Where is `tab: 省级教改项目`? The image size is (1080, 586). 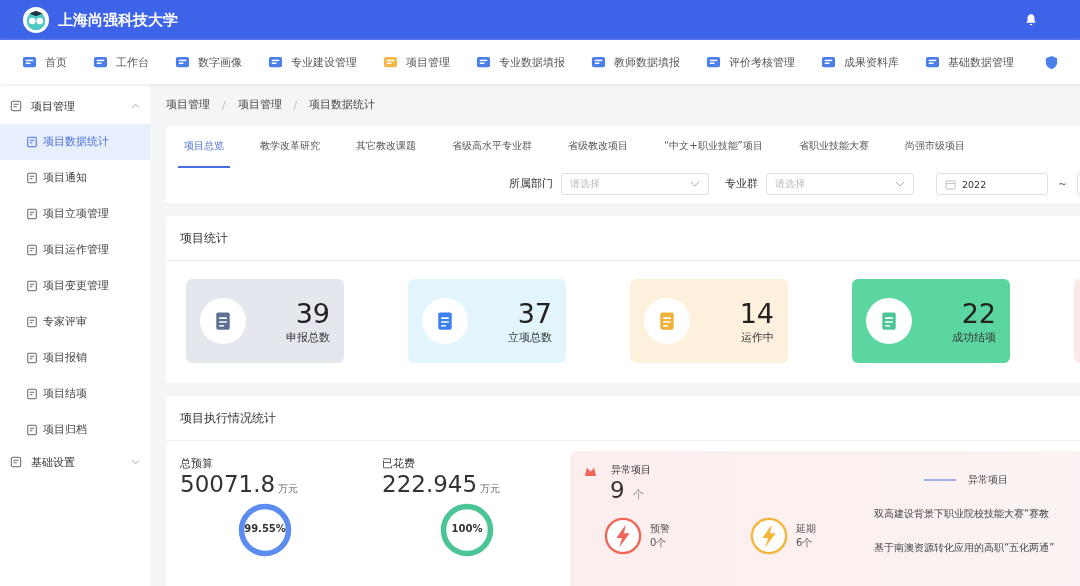 tab: 省级教改项目 is located at coordinates (598, 147).